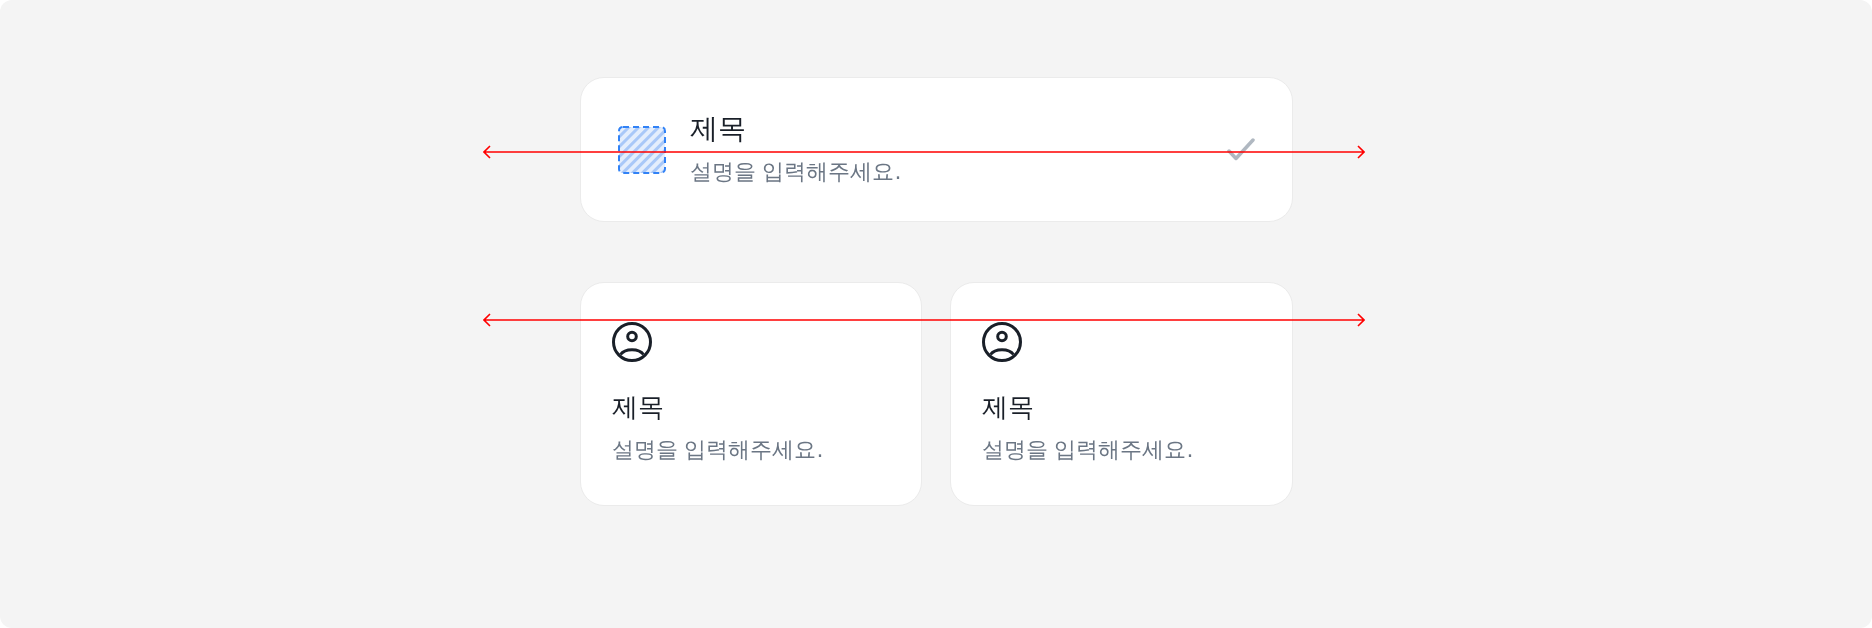  What do you see at coordinates (641, 149) in the screenshot?
I see `image-placeholder-icon` at bounding box center [641, 149].